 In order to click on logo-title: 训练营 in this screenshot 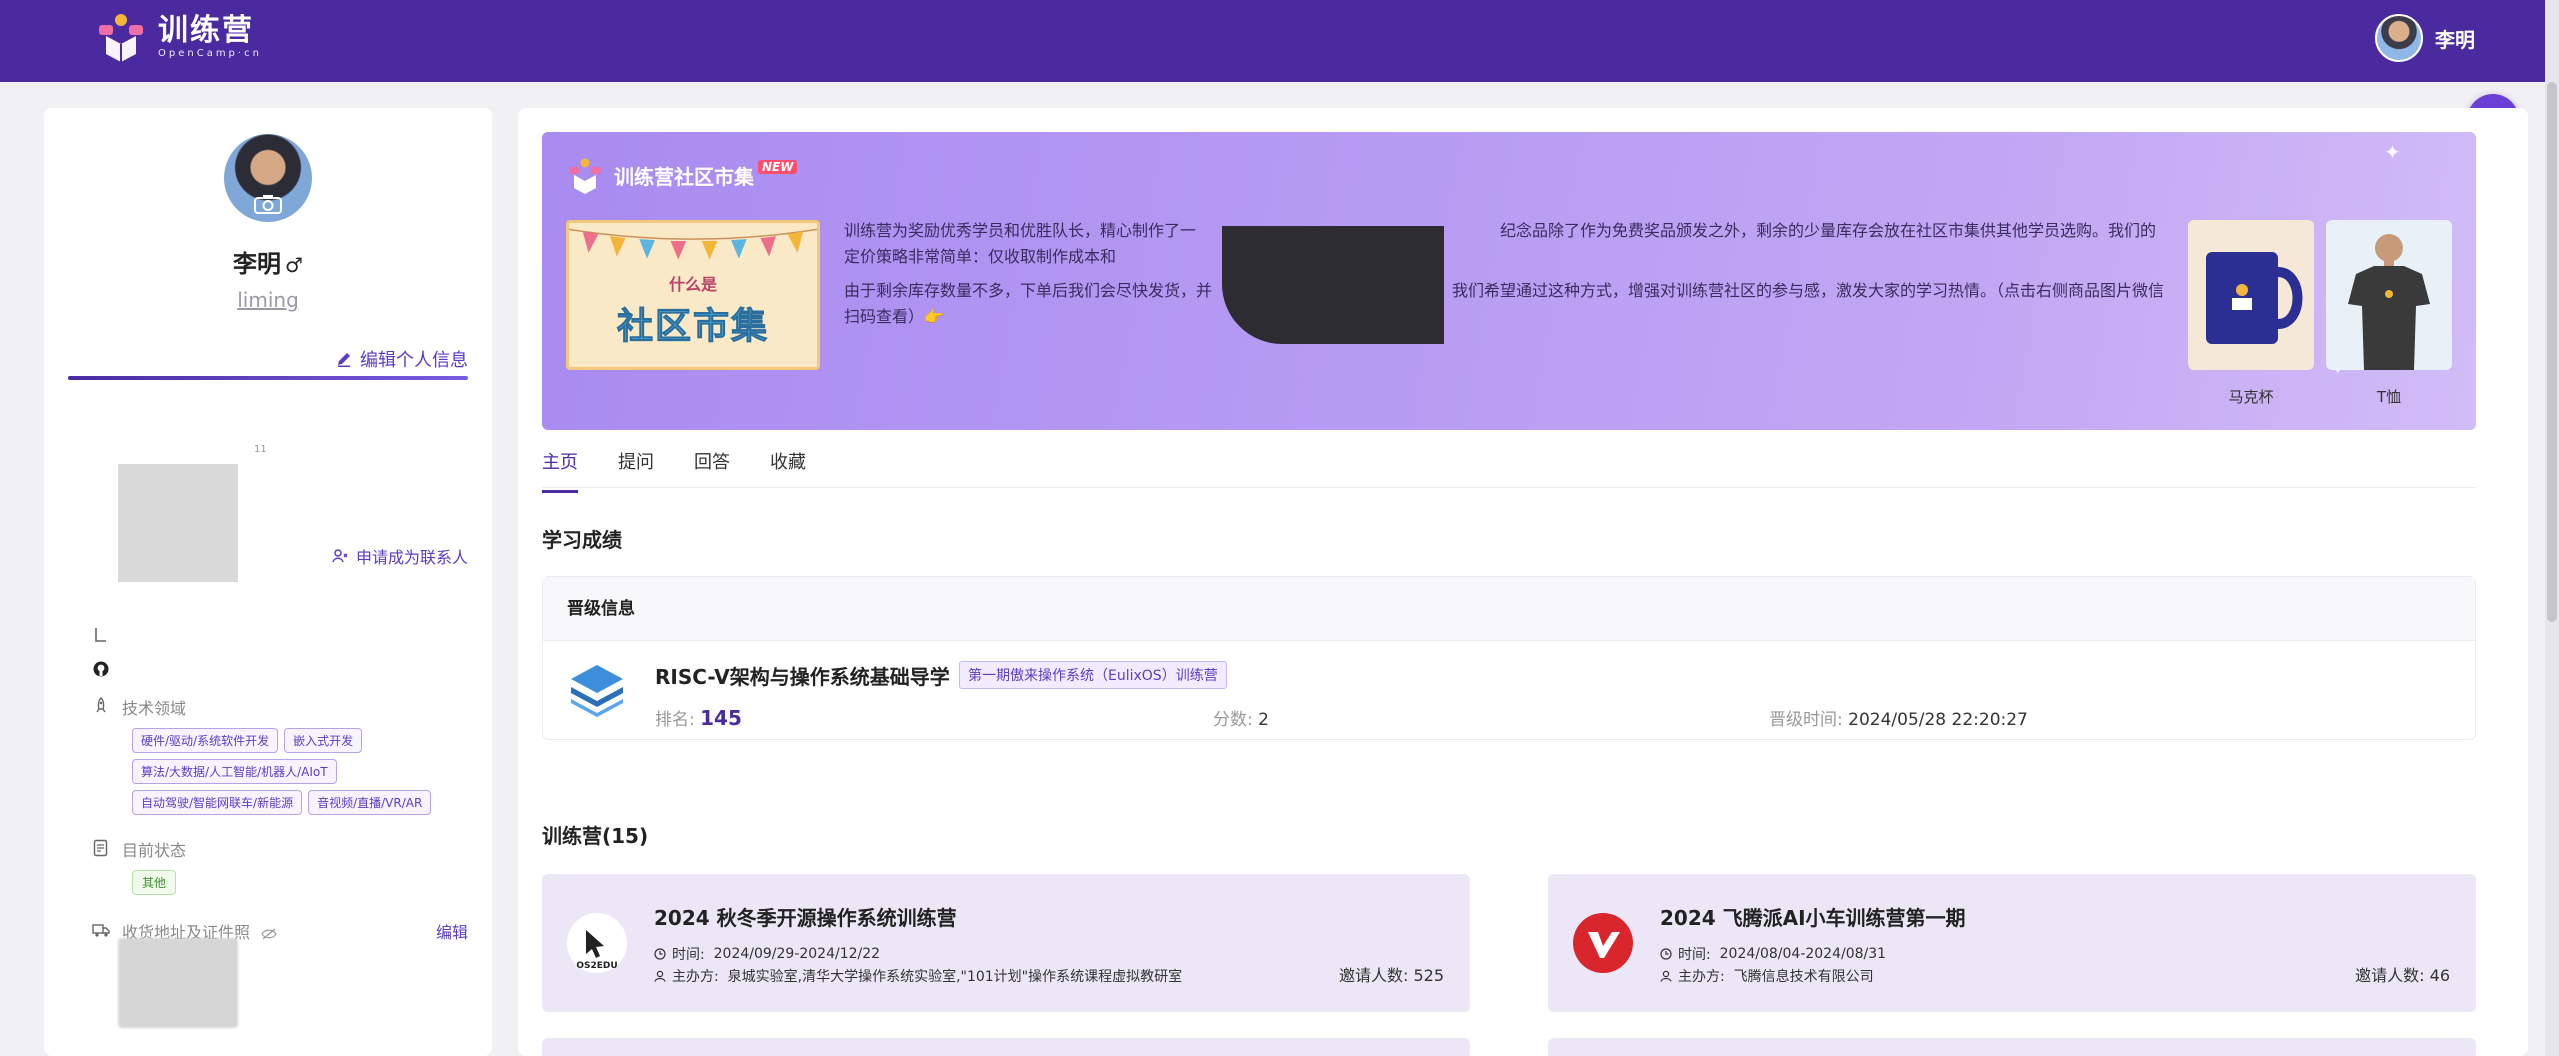, I will do `click(206, 30)`.